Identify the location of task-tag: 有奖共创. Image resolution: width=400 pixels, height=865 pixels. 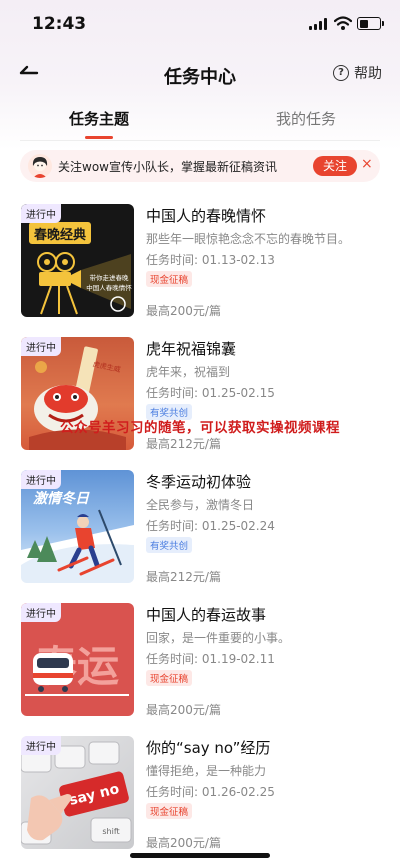
(169, 545).